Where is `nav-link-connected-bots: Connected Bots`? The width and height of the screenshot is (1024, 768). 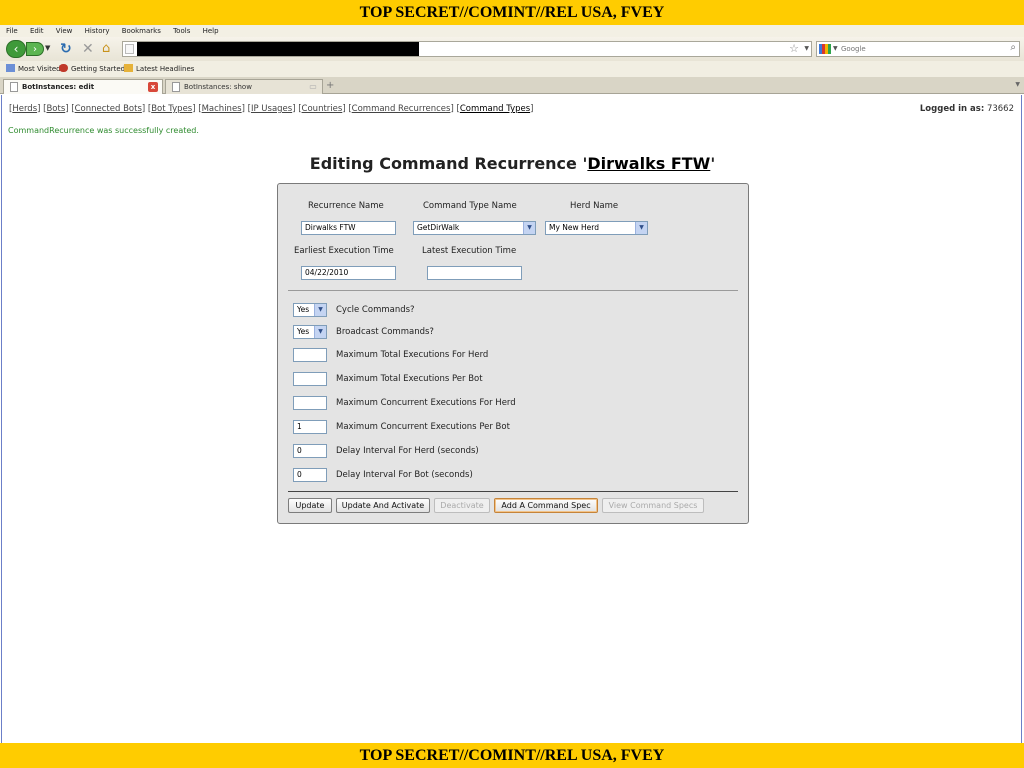 nav-link-connected-bots: Connected Bots is located at coordinates (108, 109).